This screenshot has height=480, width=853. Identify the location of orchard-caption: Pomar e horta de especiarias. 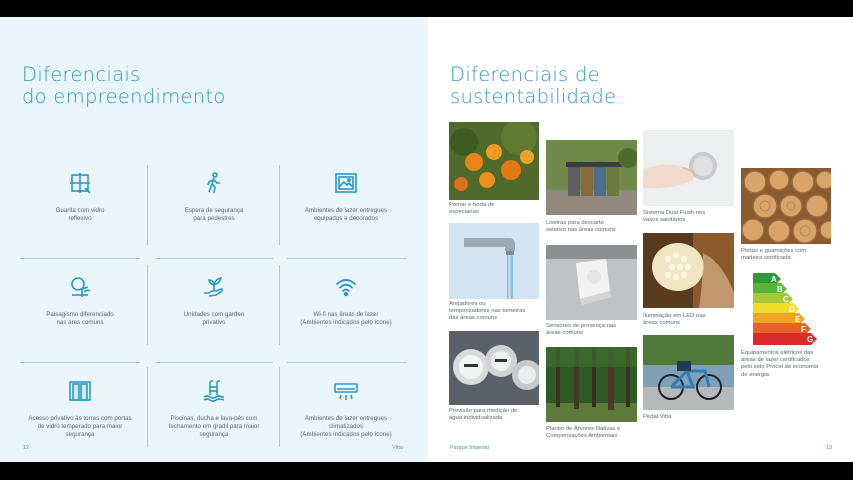
(495, 209).